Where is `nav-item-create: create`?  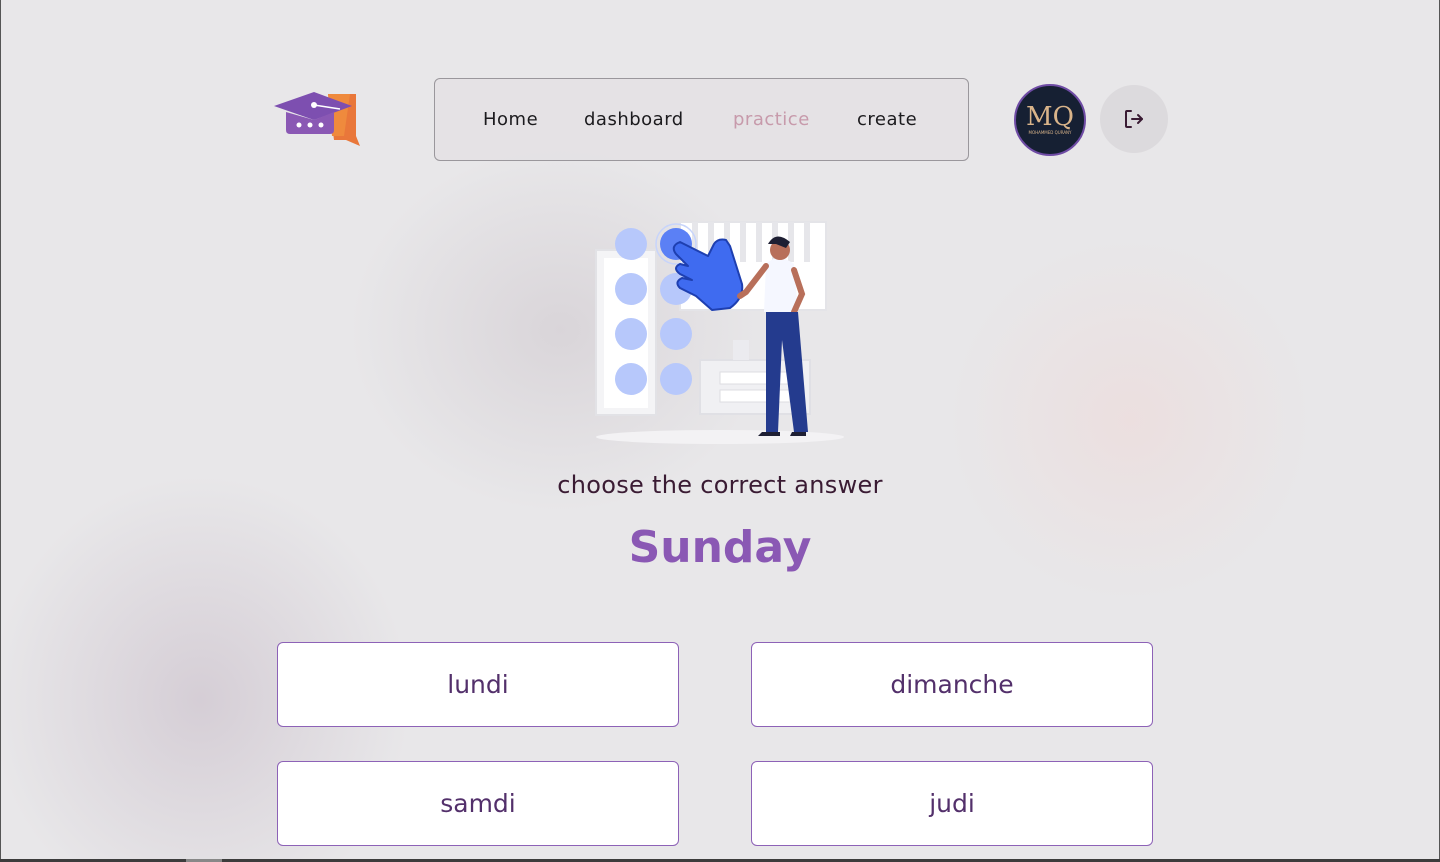 nav-item-create: create is located at coordinates (887, 119).